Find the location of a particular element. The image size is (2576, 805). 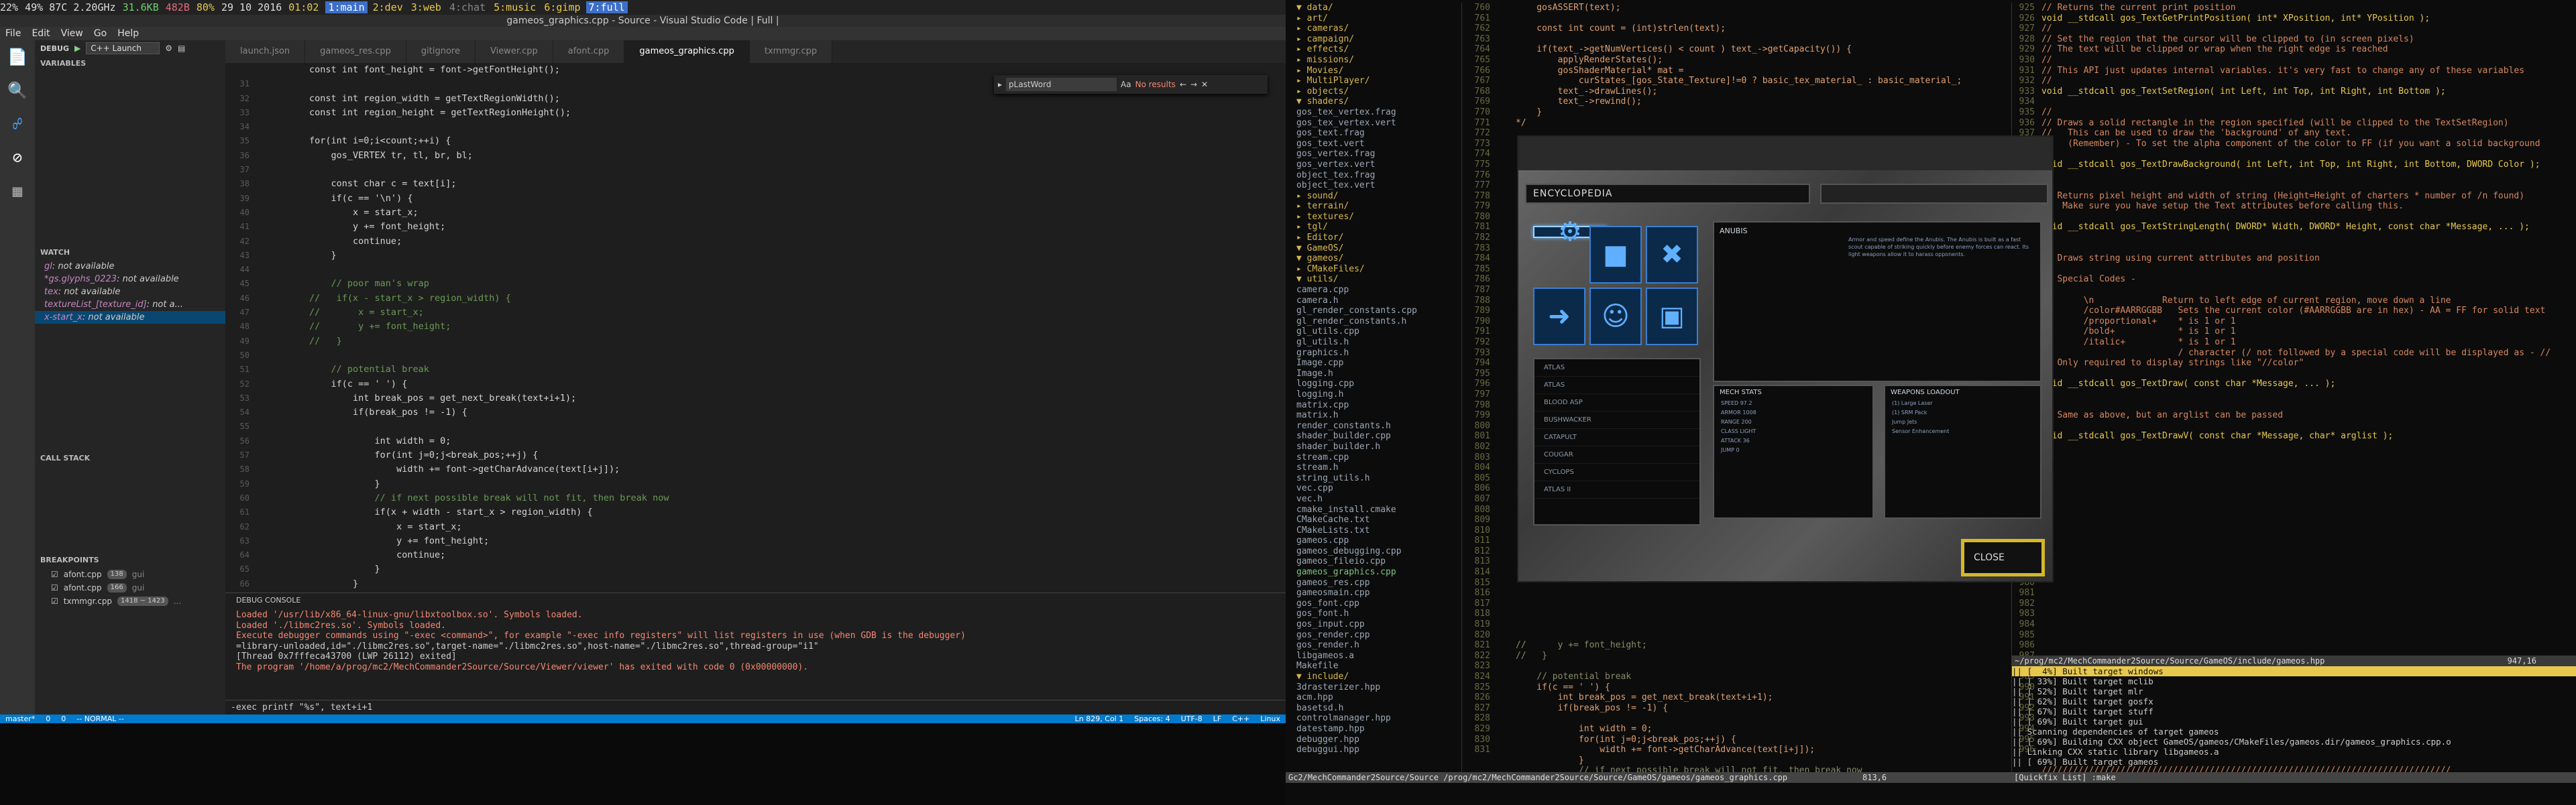

os-label: Linux is located at coordinates (1270, 719).